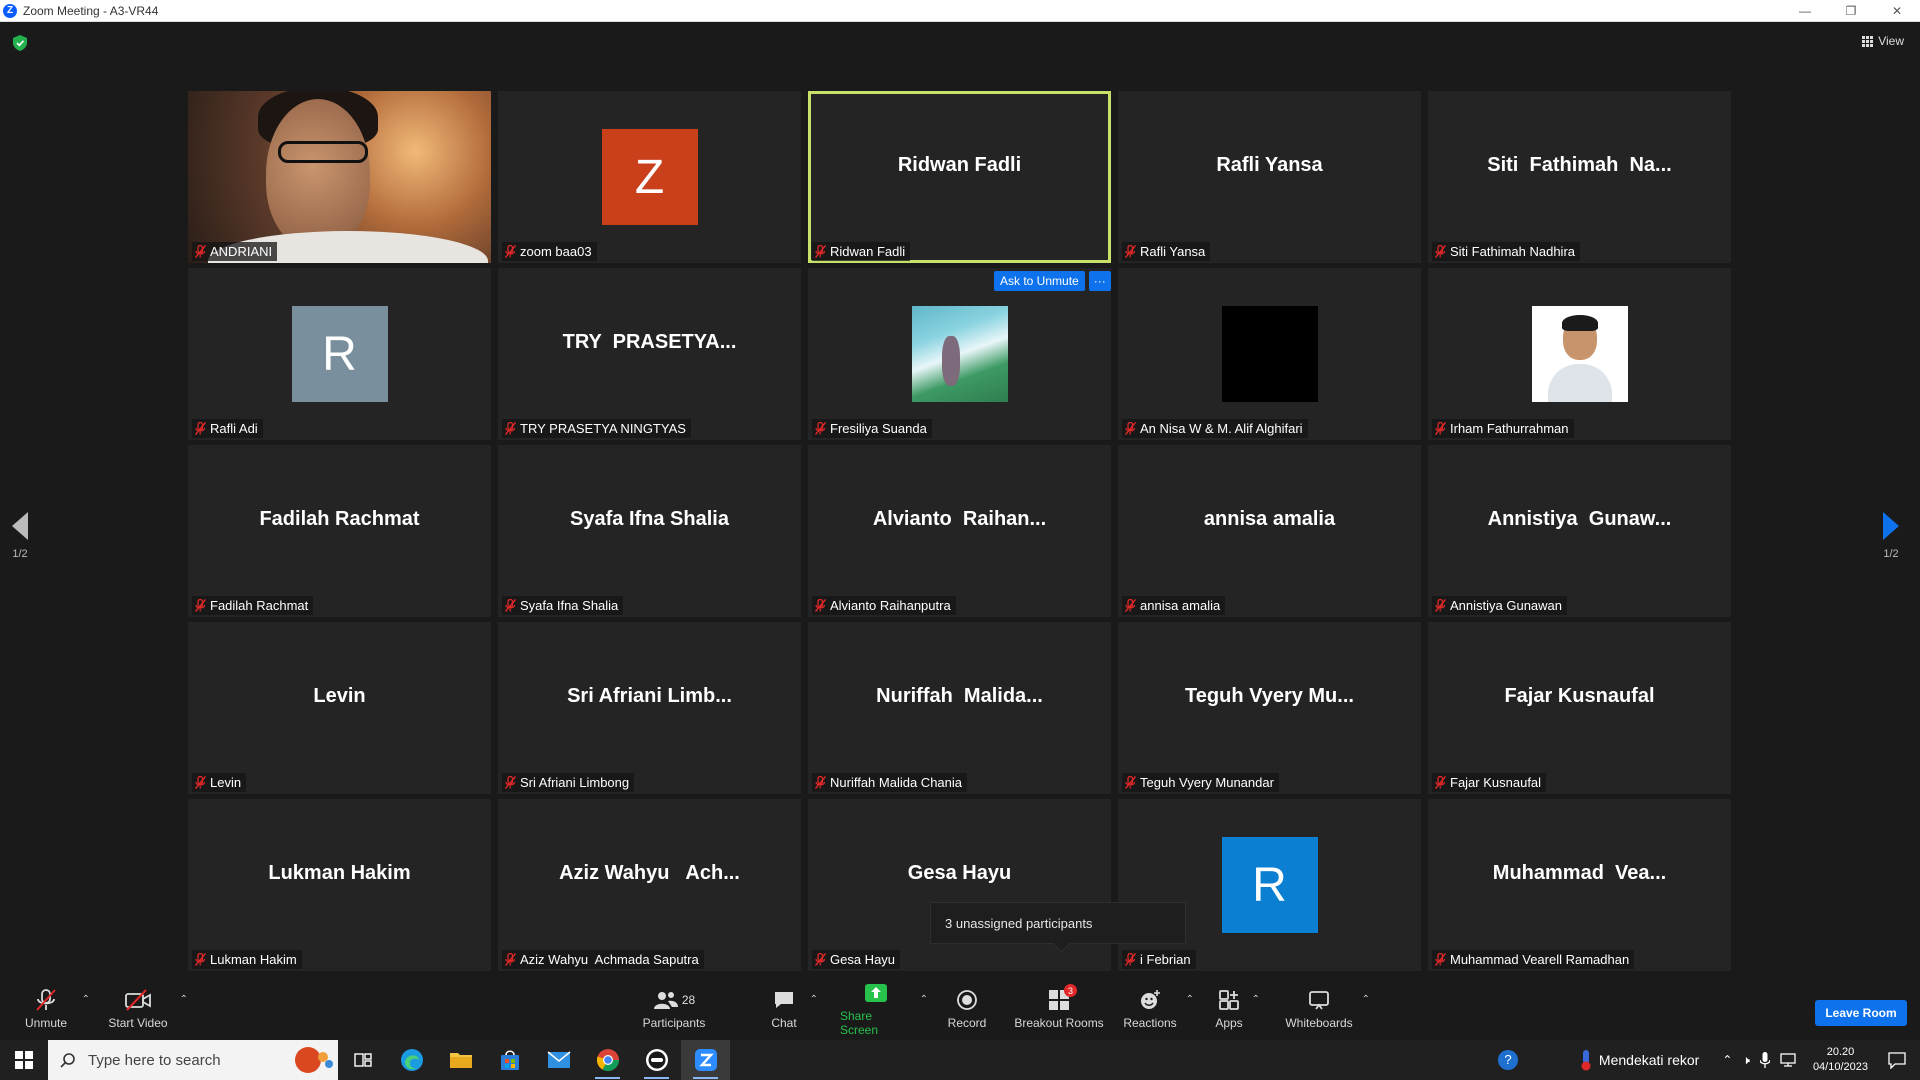 The image size is (1920, 1080). What do you see at coordinates (146, 1008) in the screenshot?
I see `start-video-button: Start Video ⌃` at bounding box center [146, 1008].